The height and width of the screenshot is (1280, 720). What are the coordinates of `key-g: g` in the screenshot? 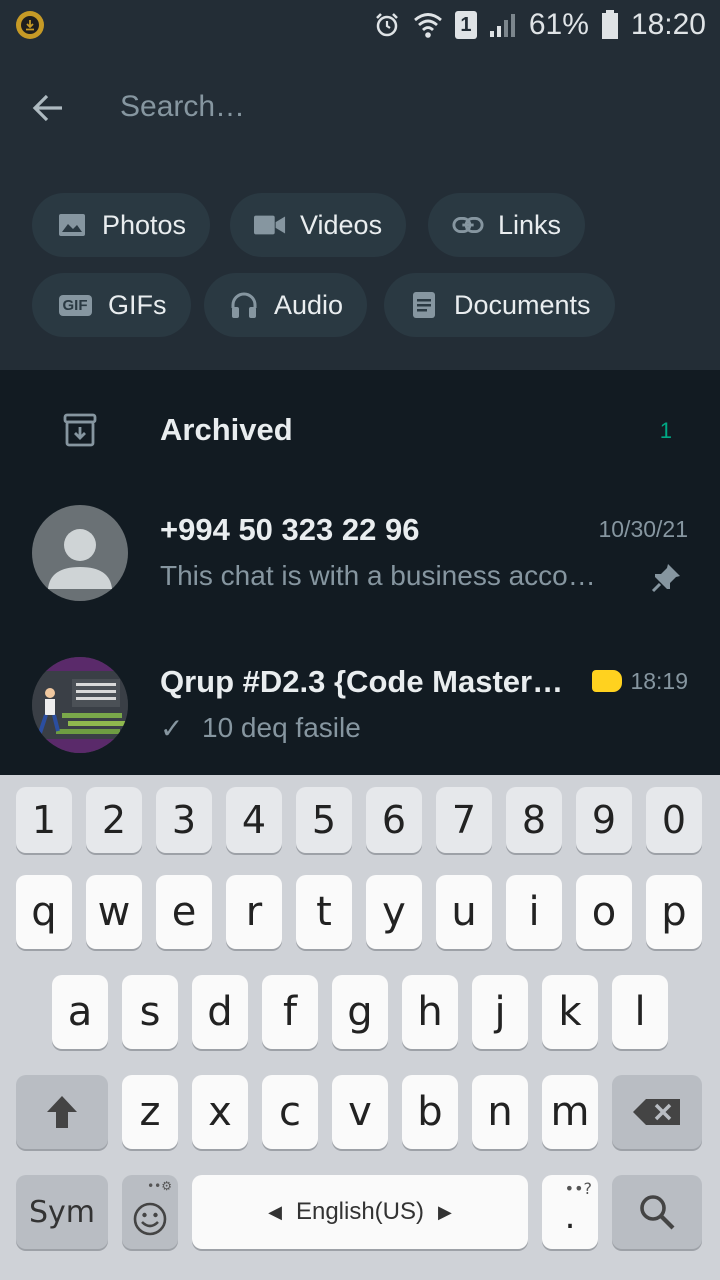 It's located at (360, 1012).